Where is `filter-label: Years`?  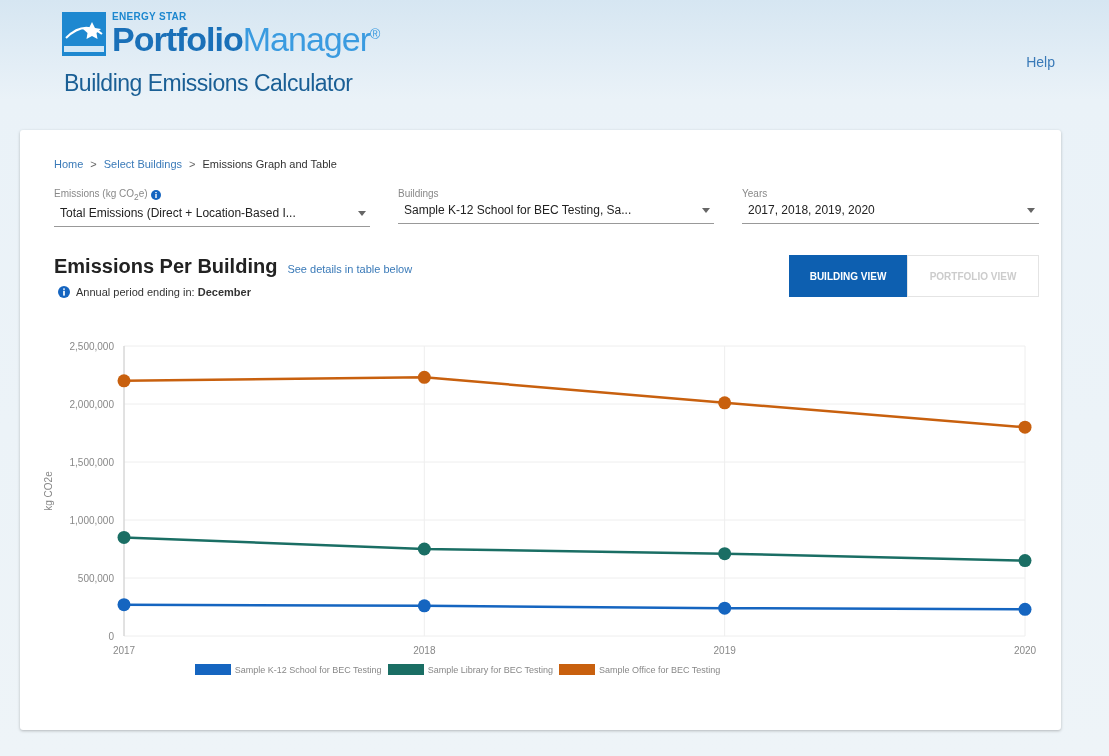
filter-label: Years is located at coordinates (755, 193).